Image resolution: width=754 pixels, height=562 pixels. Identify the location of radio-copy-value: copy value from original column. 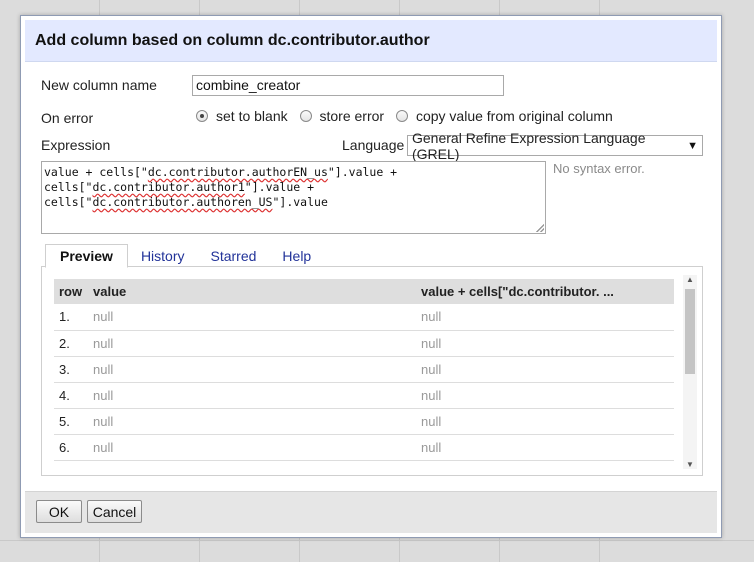
(504, 116).